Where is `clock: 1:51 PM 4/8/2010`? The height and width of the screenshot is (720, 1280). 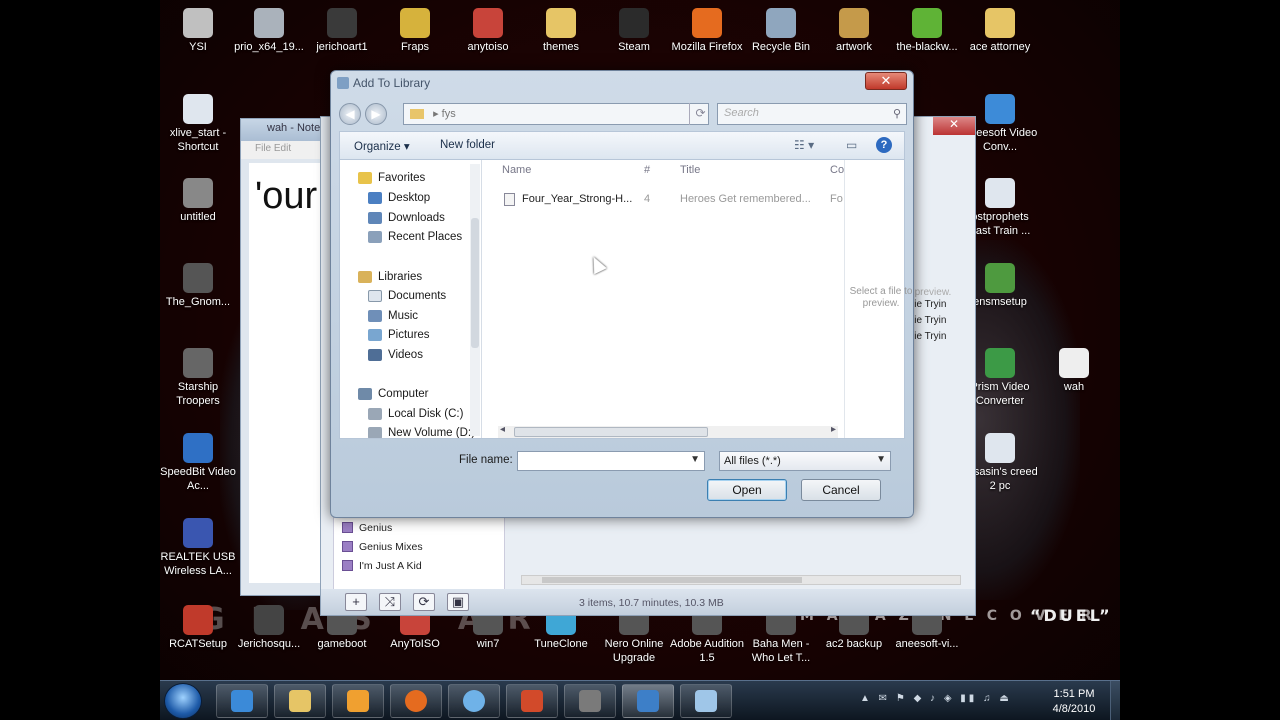
clock: 1:51 PM 4/8/2010 is located at coordinates (1074, 702).